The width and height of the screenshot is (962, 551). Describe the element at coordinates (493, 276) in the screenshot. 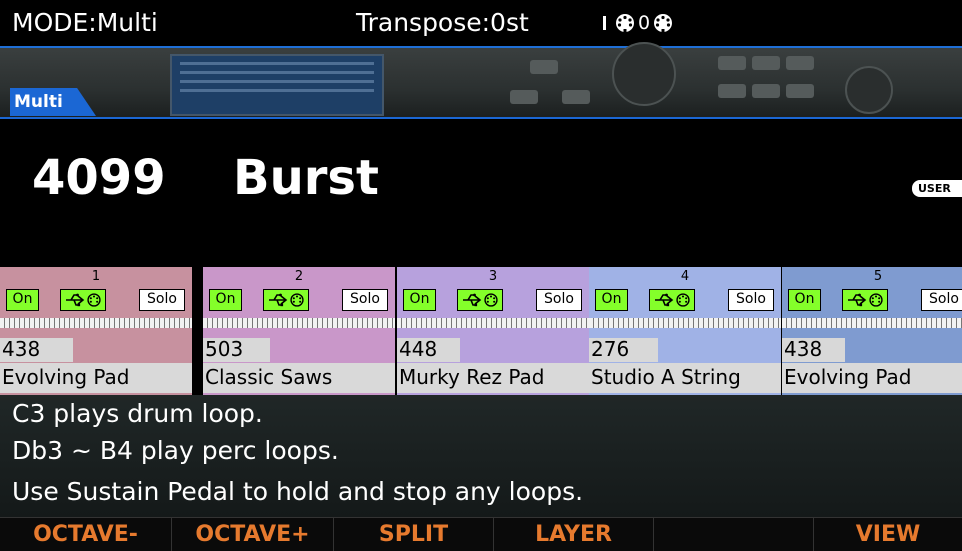

I see `zone-number: 3` at that location.